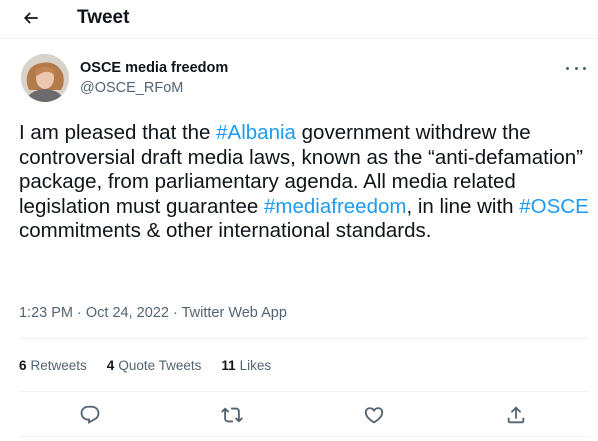  Describe the element at coordinates (58, 365) in the screenshot. I see `retweets-label: Retweets` at that location.